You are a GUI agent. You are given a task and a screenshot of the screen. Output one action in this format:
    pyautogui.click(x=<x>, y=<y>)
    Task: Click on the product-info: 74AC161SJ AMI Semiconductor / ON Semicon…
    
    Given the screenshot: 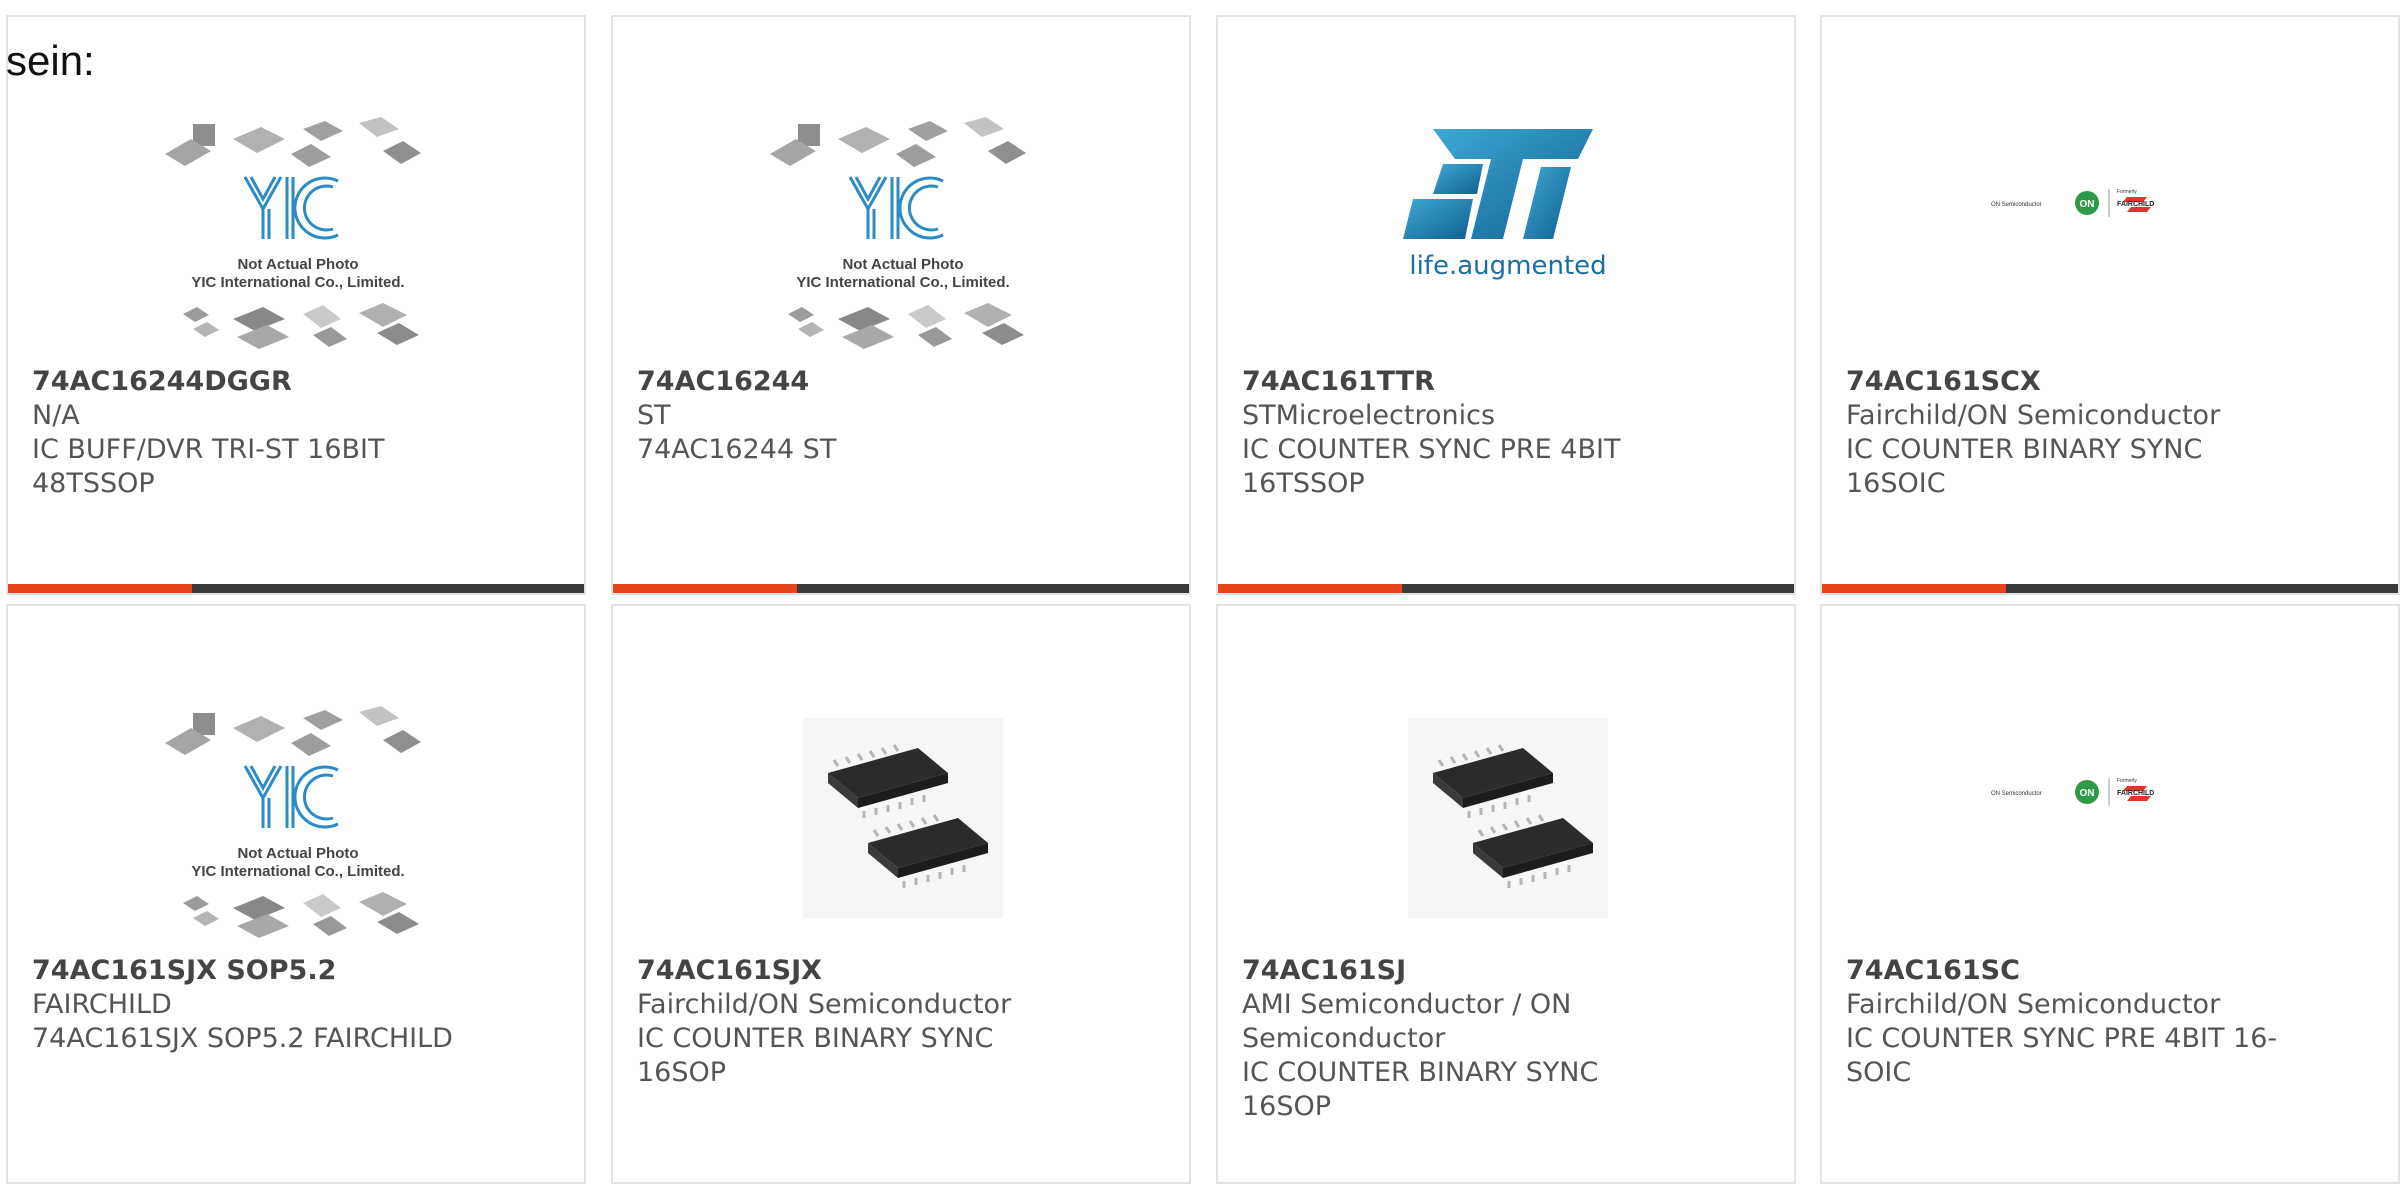 What is the action you would take?
    pyautogui.click(x=1503, y=1039)
    